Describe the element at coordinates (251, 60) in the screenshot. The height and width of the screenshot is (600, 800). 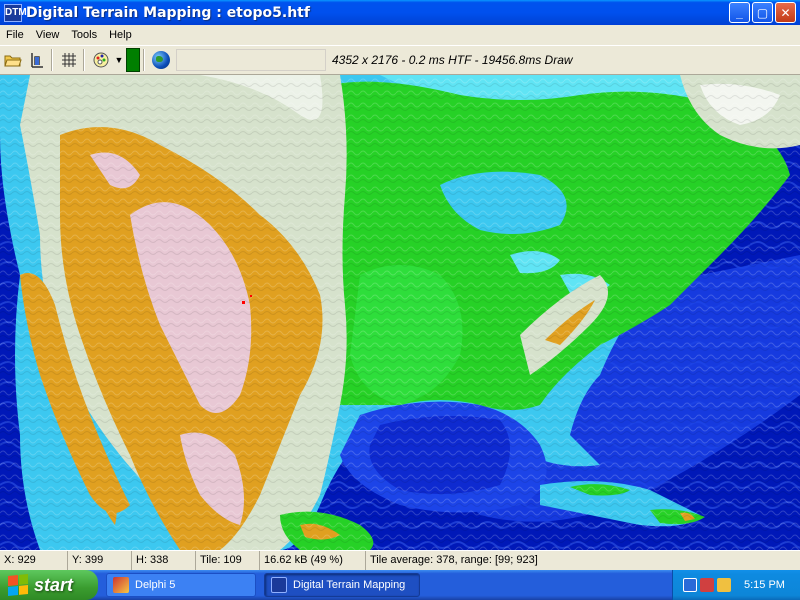
I see `toolbar-blank-field` at that location.